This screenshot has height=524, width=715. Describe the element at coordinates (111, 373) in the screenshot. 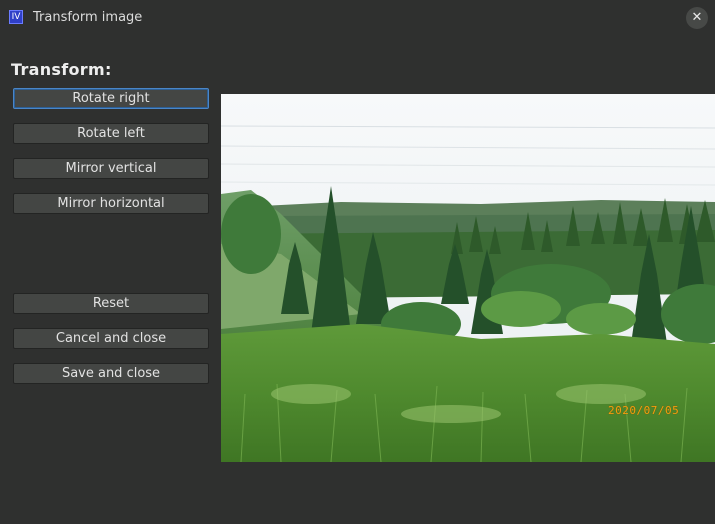

I see `save-and-close-button: Save and close` at that location.